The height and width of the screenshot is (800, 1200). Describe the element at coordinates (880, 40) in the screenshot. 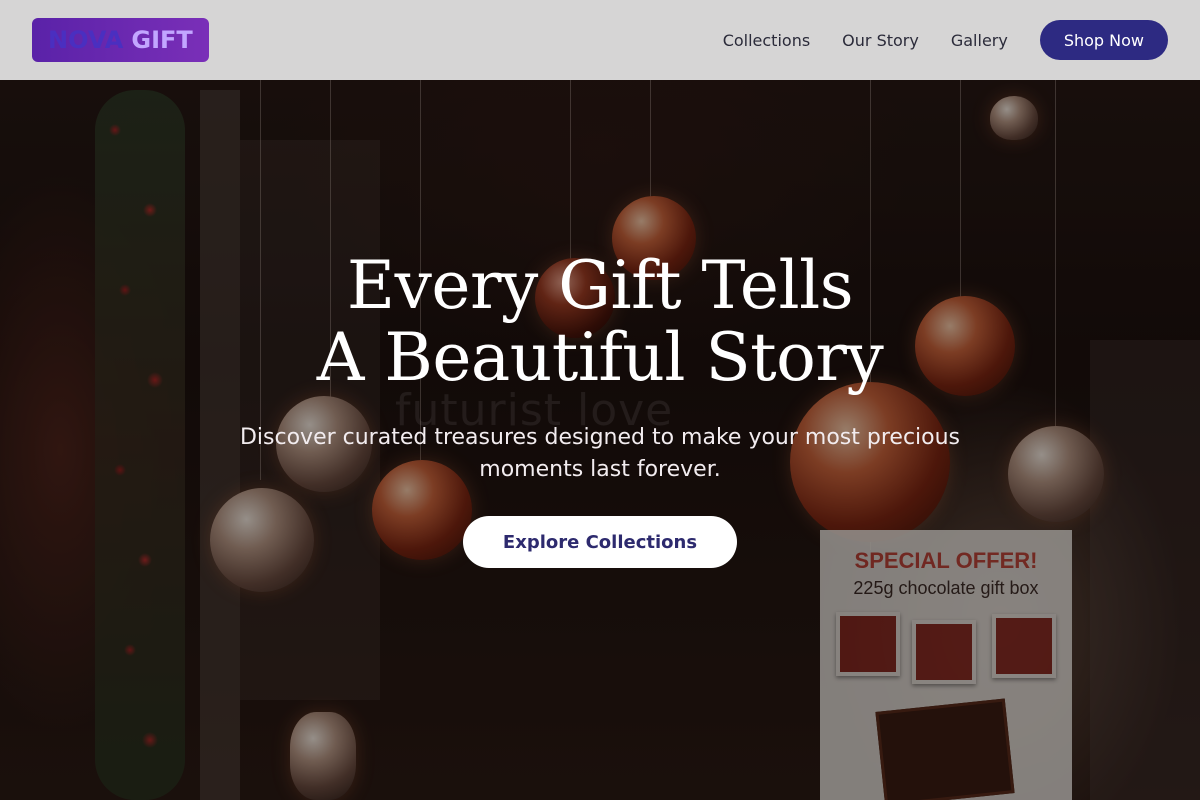

I see `nav-link-our-story: Our Story` at that location.